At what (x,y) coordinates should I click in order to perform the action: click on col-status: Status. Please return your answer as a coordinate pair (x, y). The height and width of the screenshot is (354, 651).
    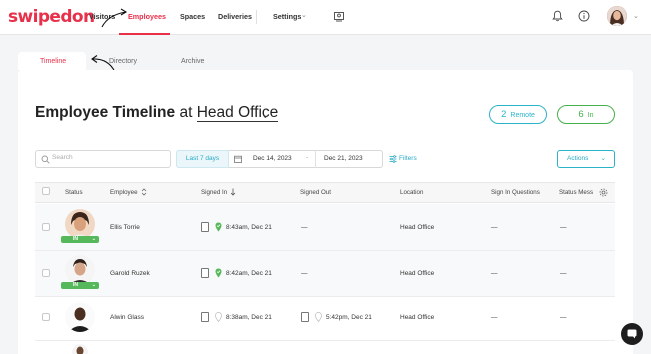
    Looking at the image, I should click on (74, 192).